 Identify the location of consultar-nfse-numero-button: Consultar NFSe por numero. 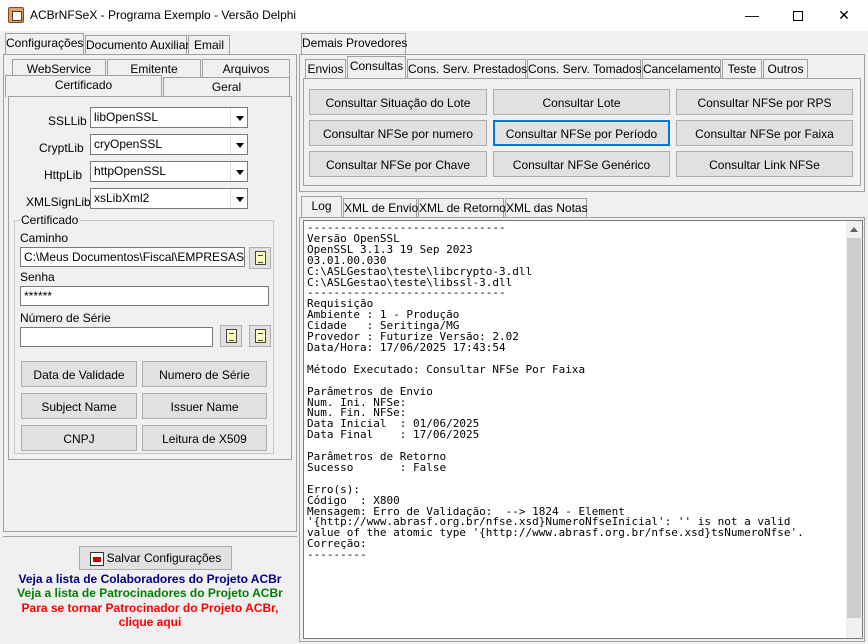
(398, 133).